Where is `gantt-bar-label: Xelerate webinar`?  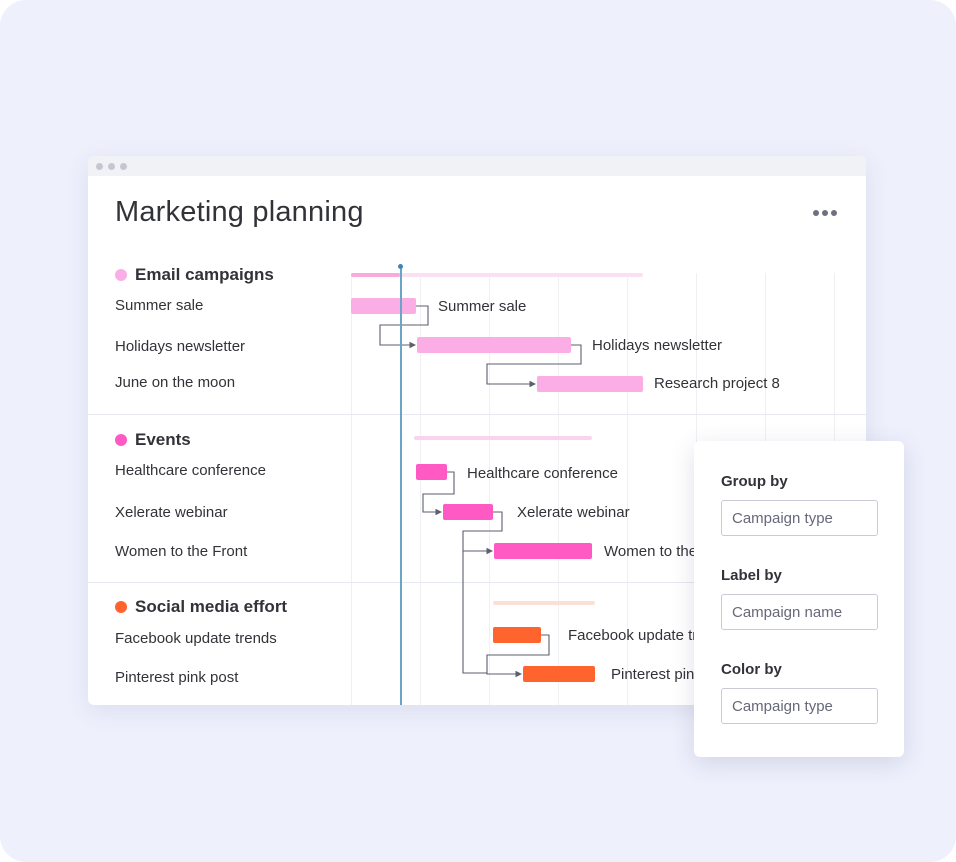
gantt-bar-label: Xelerate webinar is located at coordinates (573, 512).